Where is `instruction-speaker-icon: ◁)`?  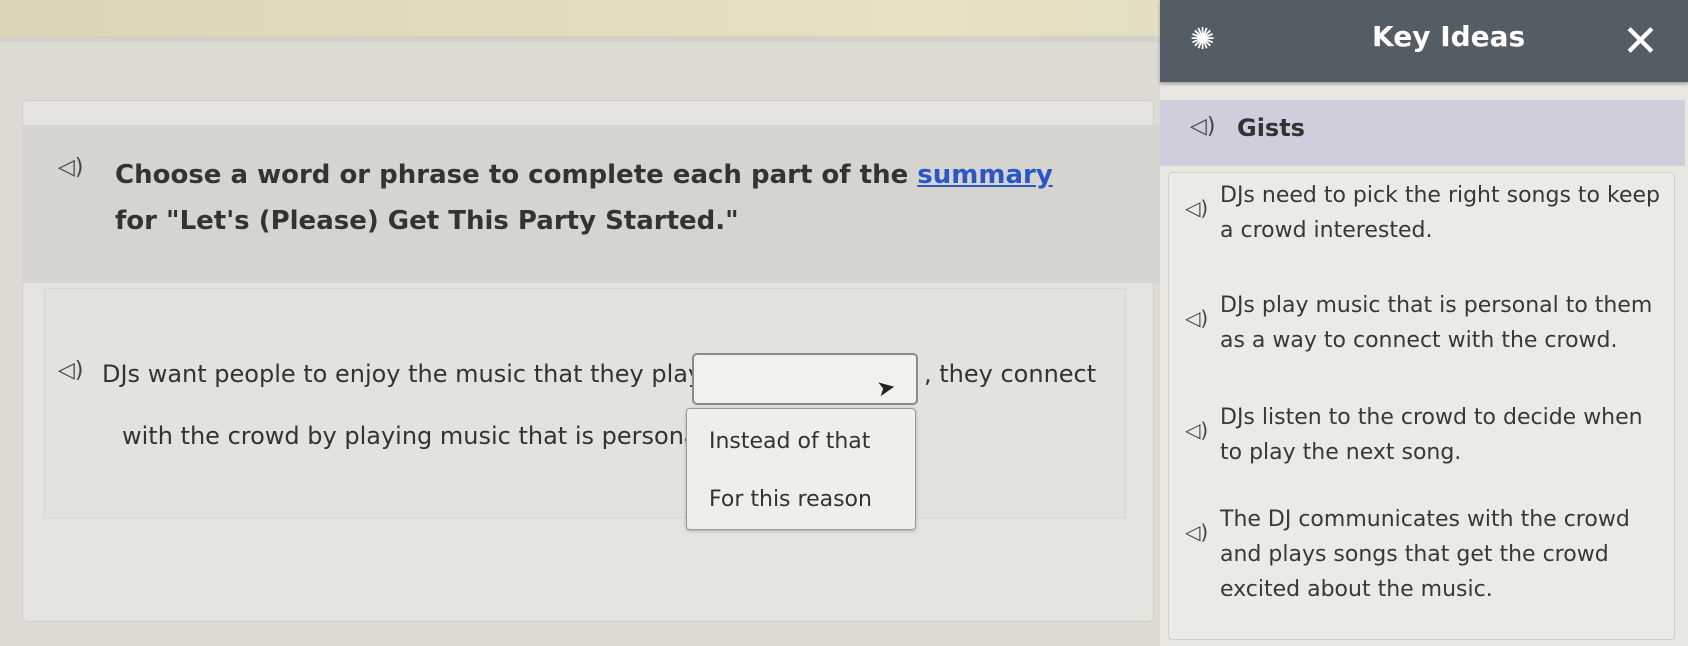 instruction-speaker-icon: ◁) is located at coordinates (71, 167).